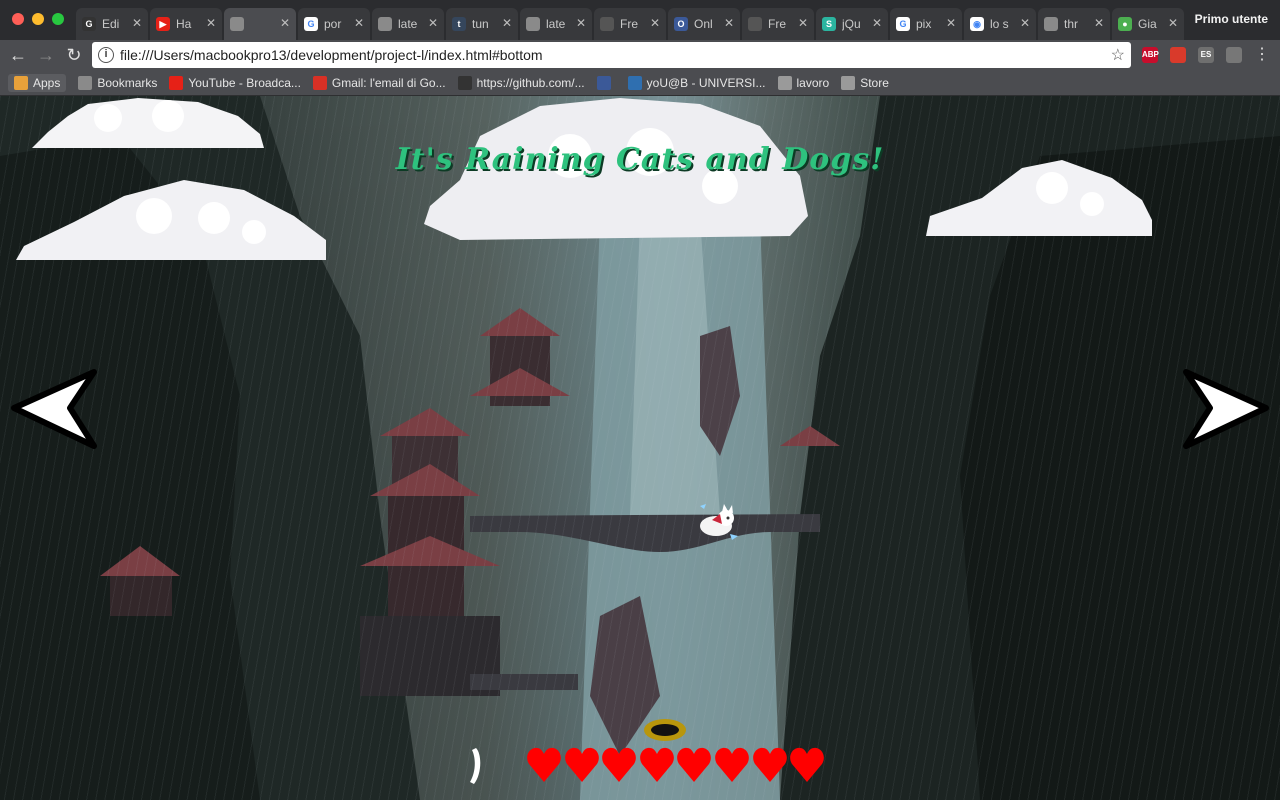 This screenshot has width=1280, height=800. I want to click on menu-icon: ⋮, so click(1262, 55).